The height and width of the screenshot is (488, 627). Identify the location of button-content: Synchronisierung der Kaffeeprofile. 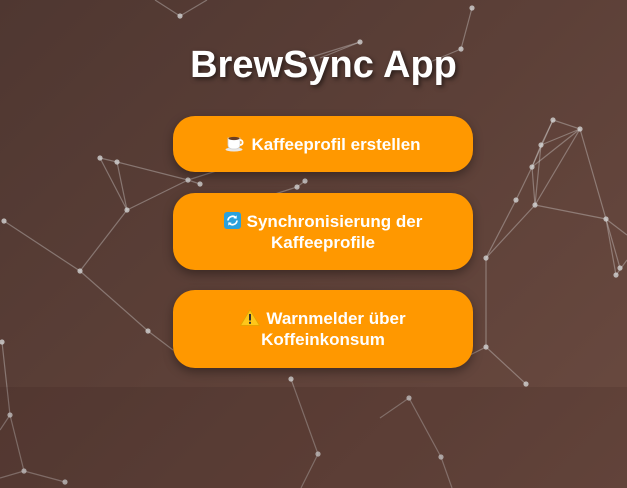
(323, 232).